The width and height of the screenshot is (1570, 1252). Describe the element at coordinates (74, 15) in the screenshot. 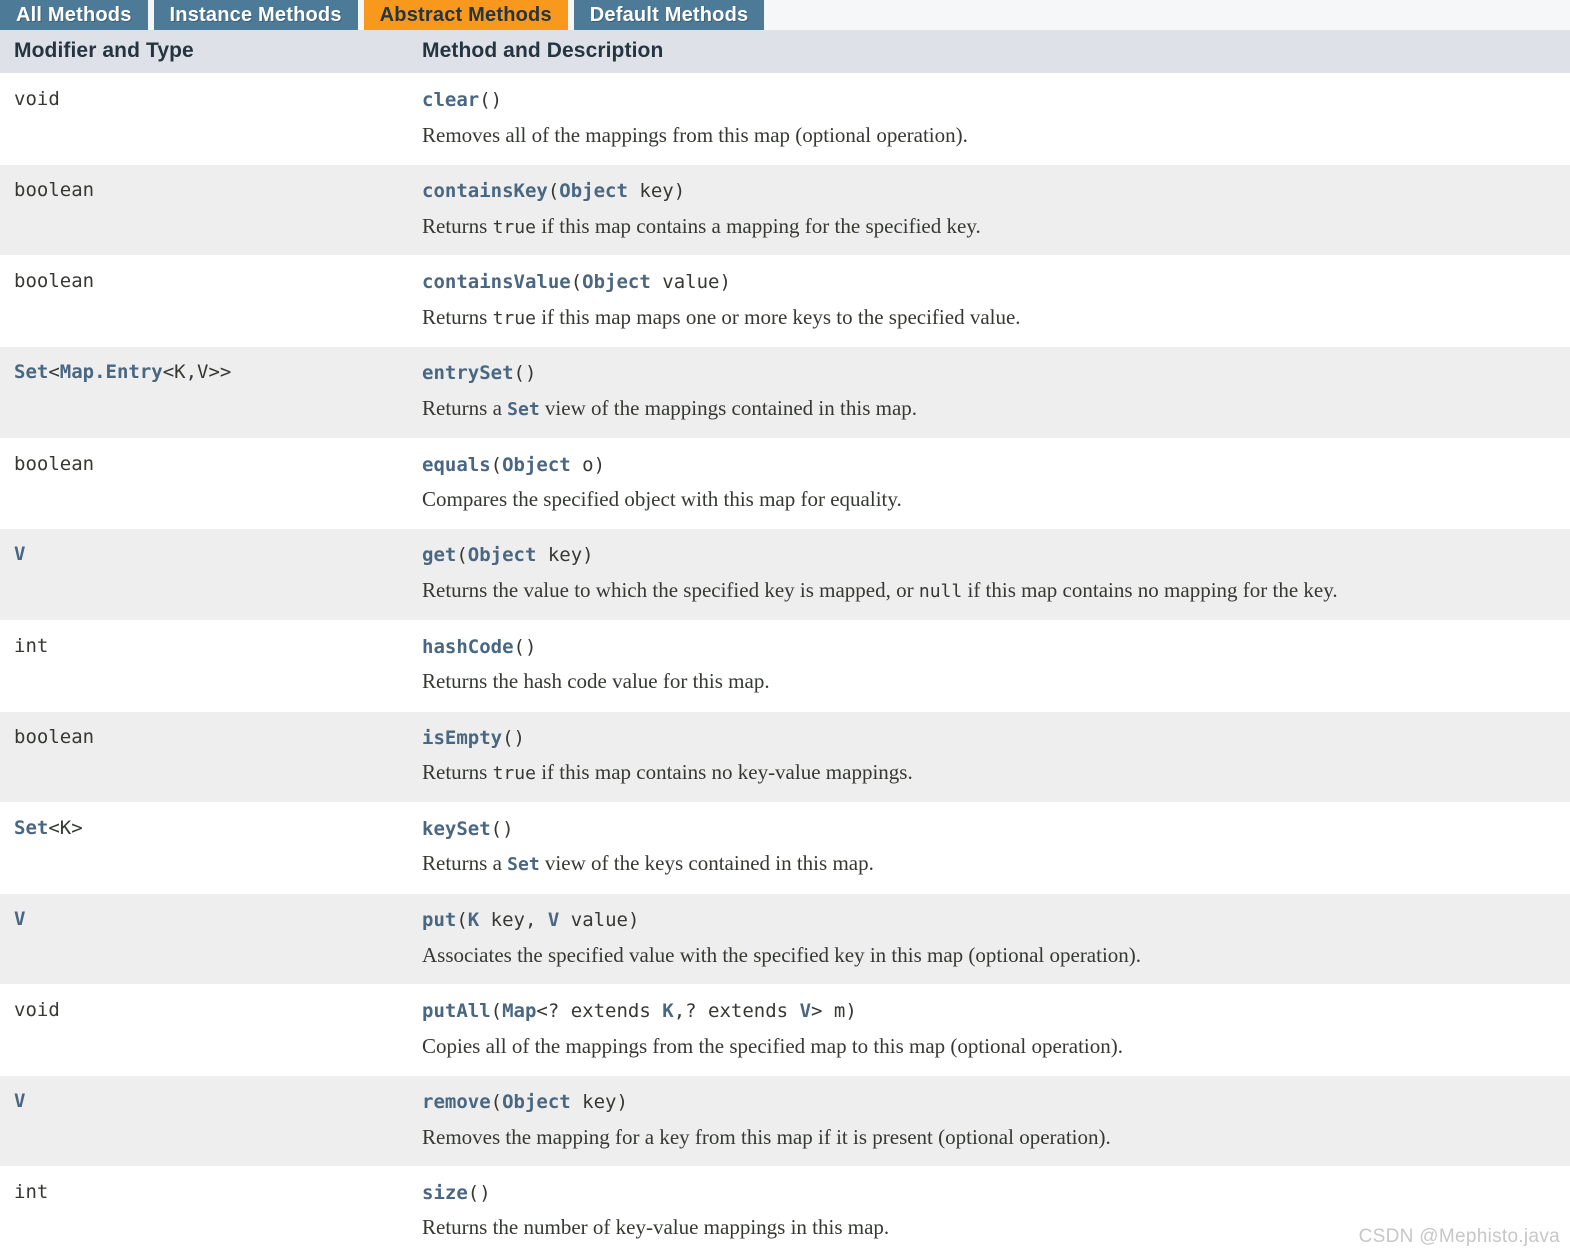

I see `tab-all-methods: All Methods` at that location.